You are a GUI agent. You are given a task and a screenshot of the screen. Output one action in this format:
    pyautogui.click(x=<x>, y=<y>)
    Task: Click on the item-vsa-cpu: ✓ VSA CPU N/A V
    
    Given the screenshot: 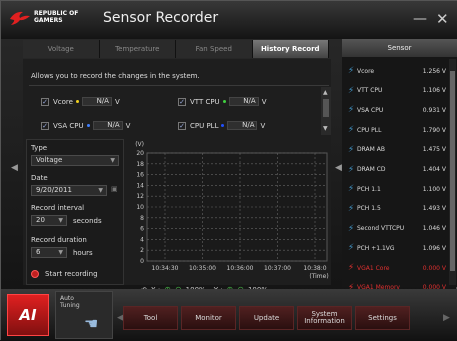 What is the action you would take?
    pyautogui.click(x=85, y=125)
    